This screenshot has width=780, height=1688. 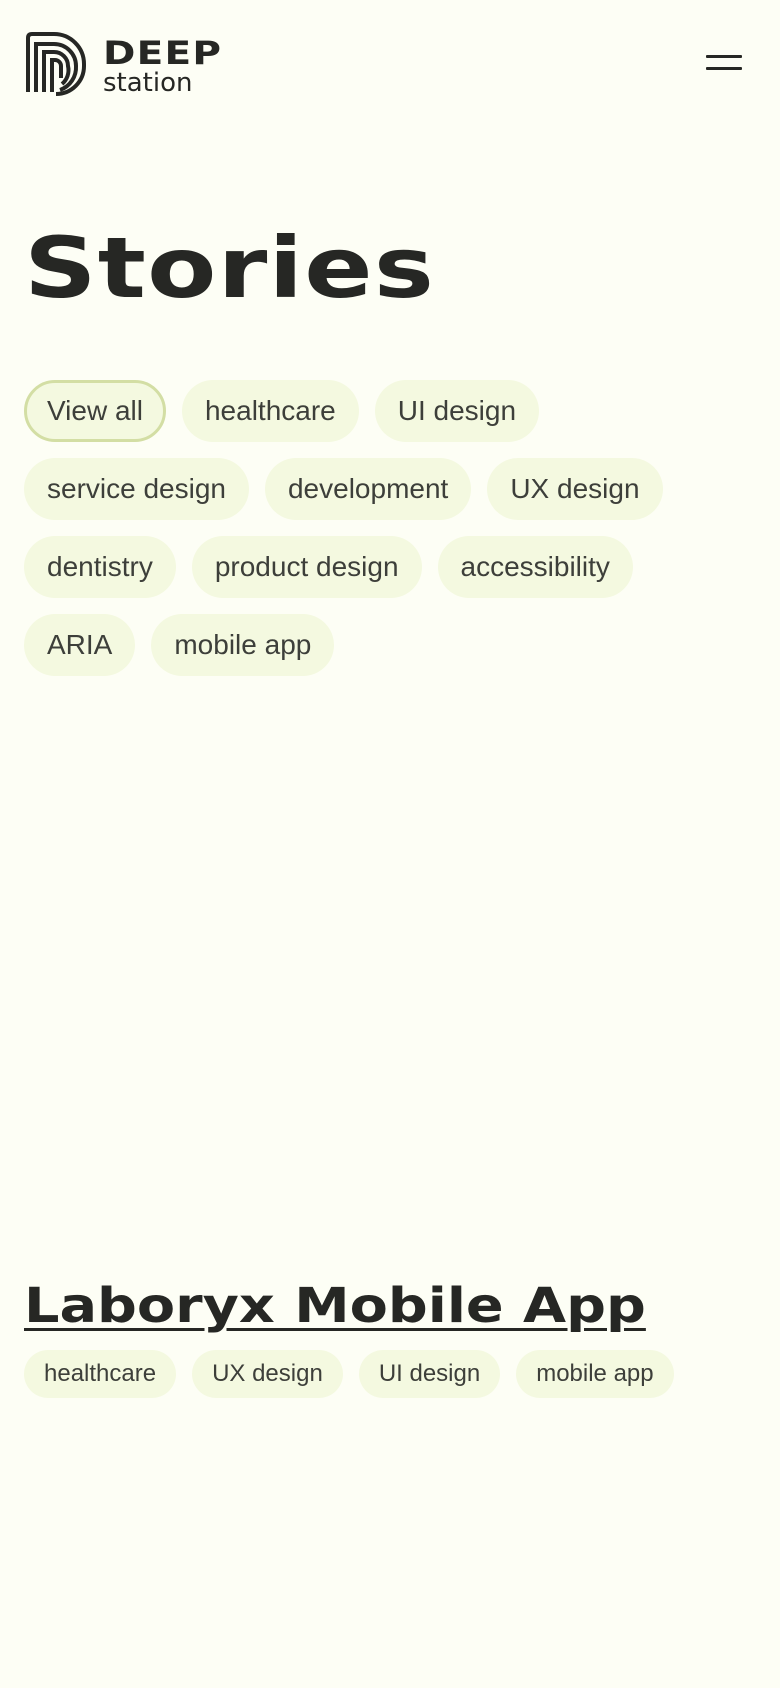 I want to click on story-tag: mobile app, so click(x=595, y=1374).